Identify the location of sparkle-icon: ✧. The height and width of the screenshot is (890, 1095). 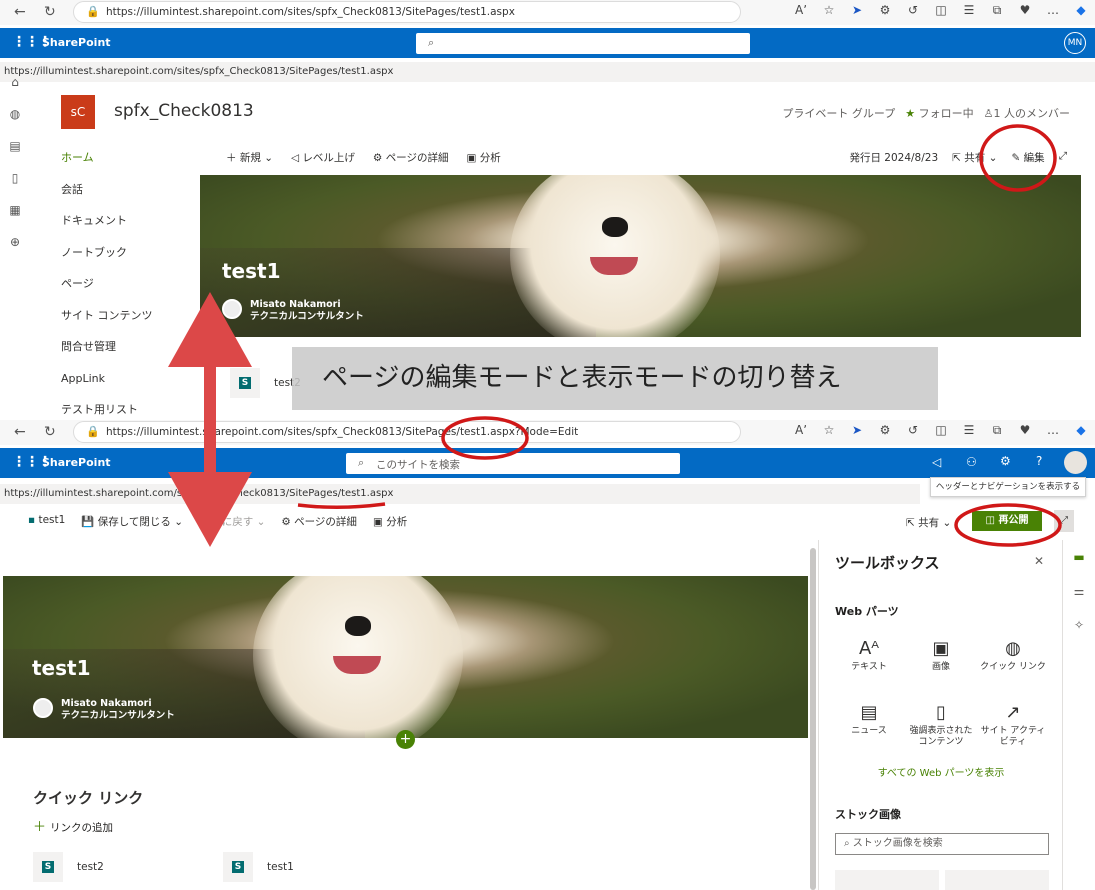
(1079, 625).